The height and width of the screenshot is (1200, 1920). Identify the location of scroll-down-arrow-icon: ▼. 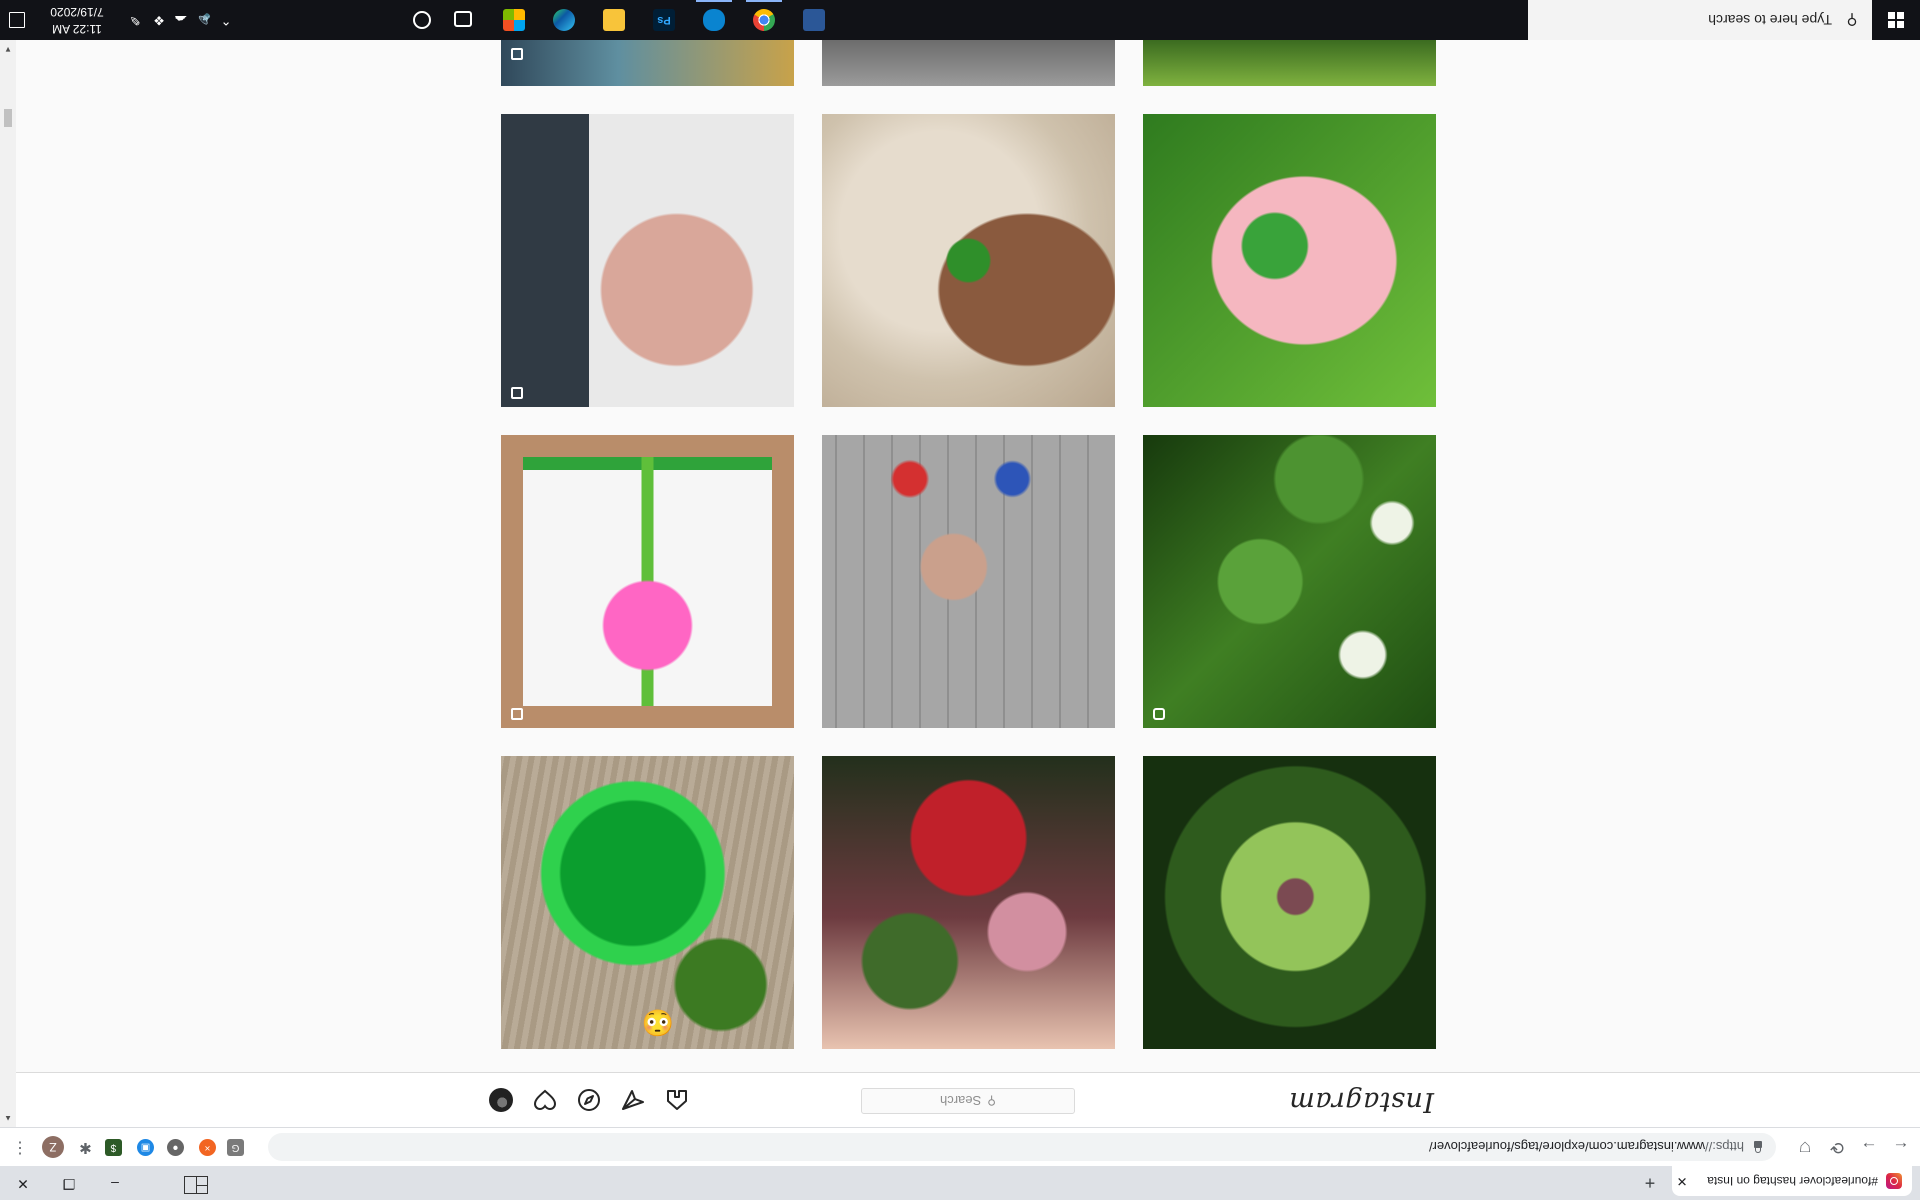
(8, 49).